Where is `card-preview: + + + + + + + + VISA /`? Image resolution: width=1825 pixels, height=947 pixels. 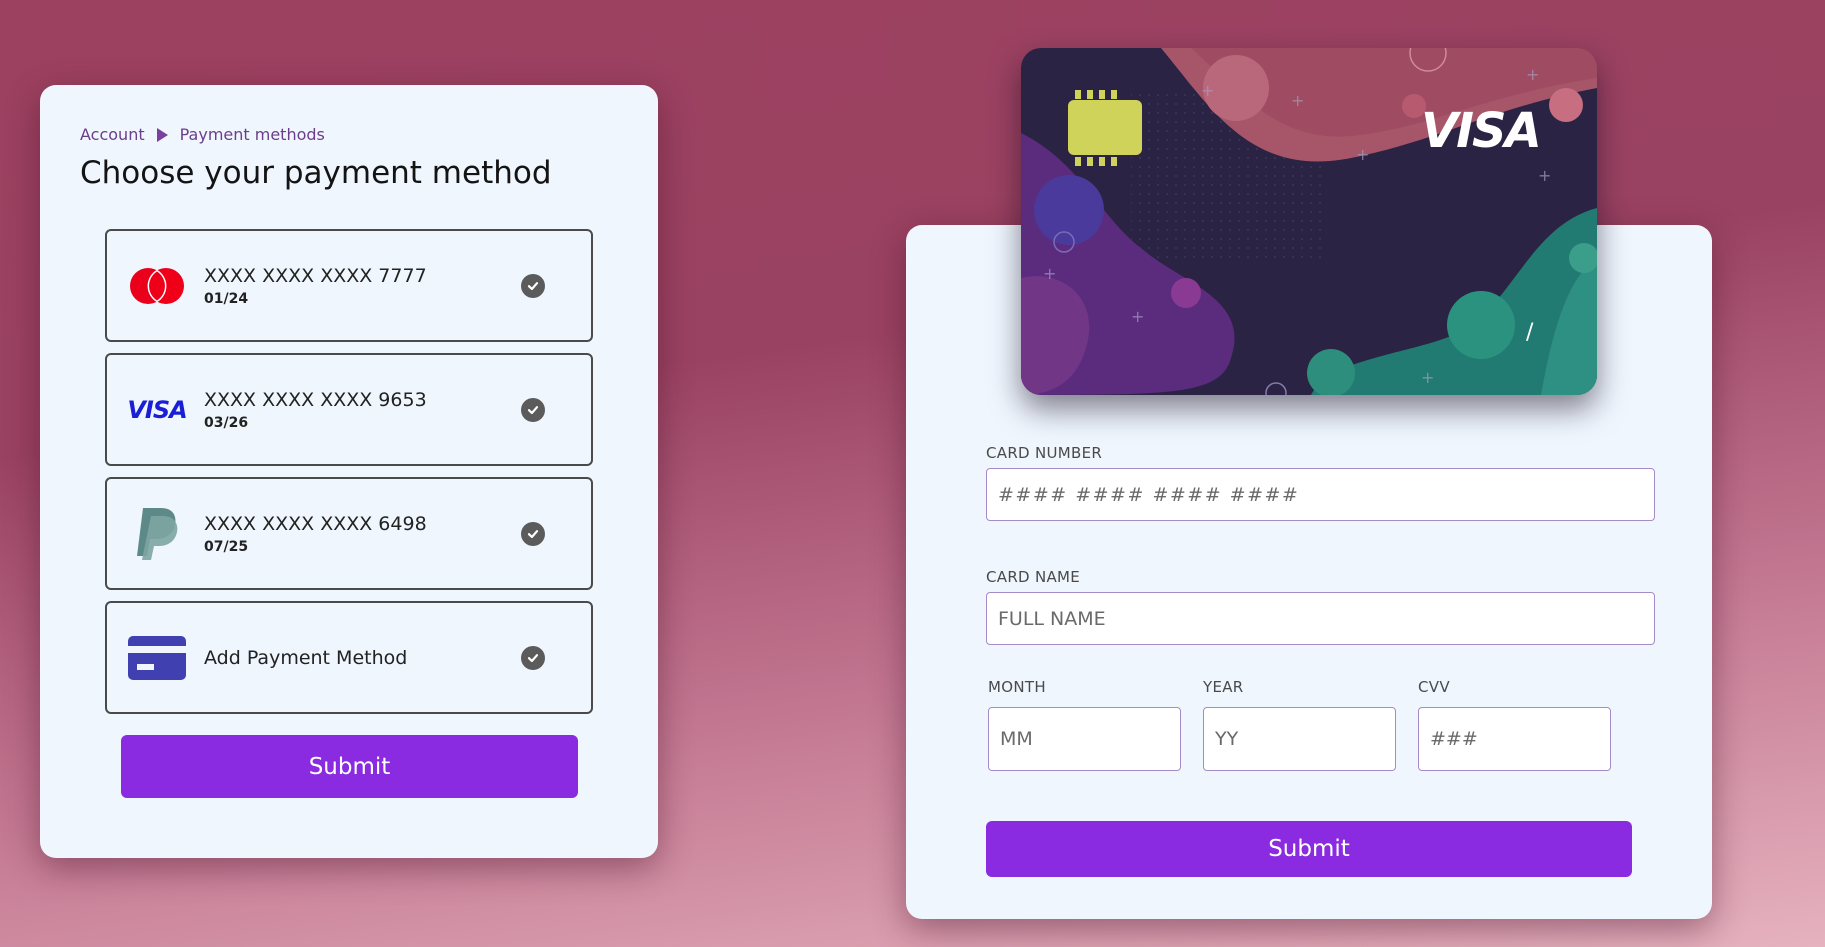 card-preview: + + + + + + + + VISA / is located at coordinates (1309, 221).